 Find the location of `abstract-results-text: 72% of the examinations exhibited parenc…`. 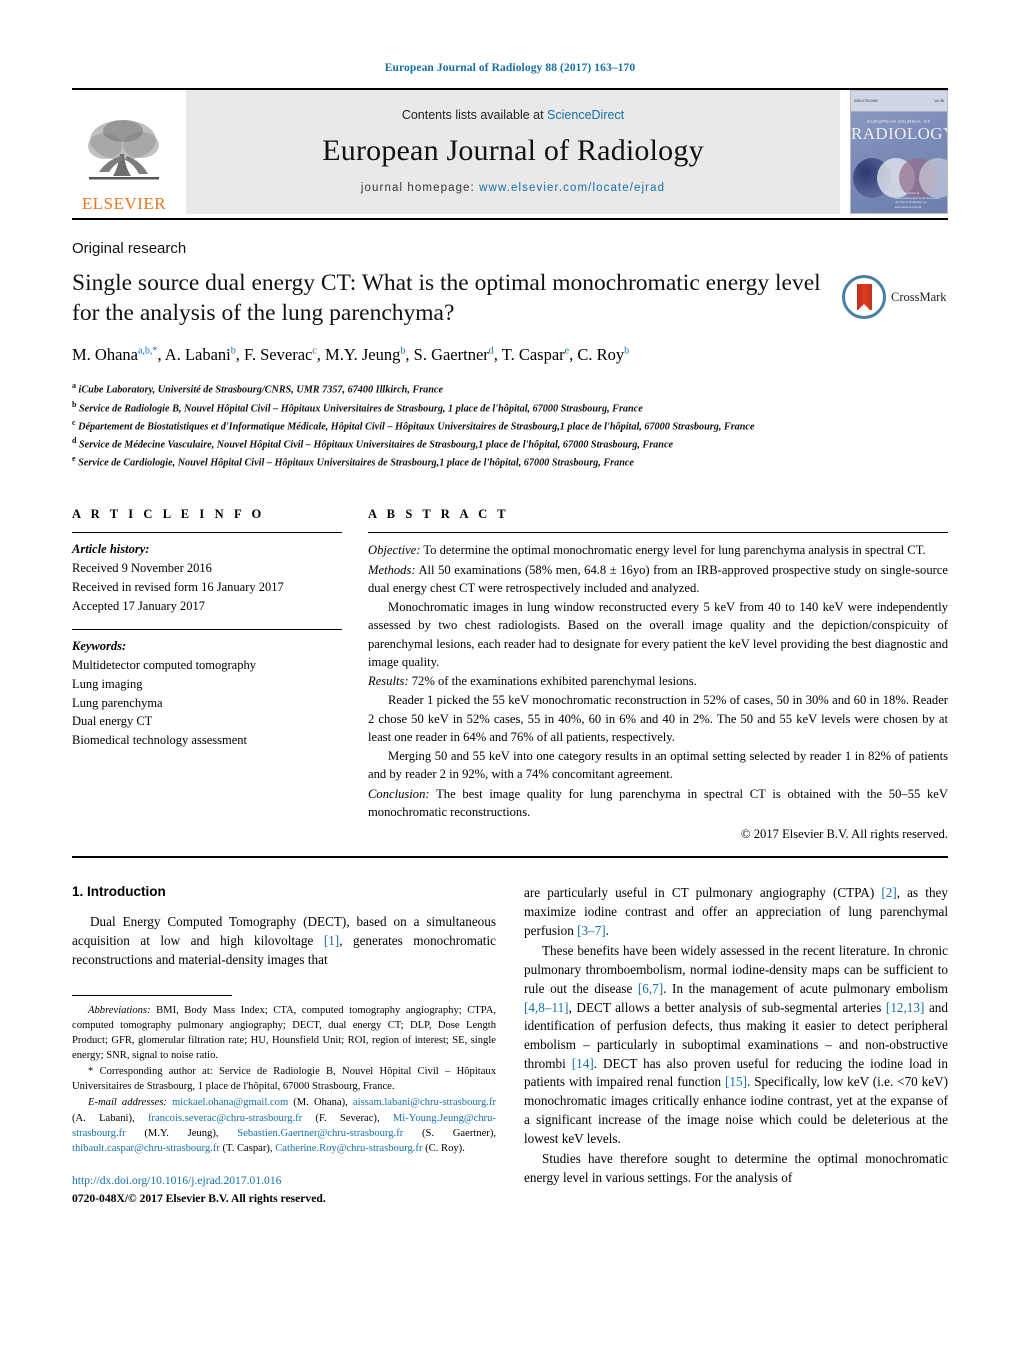

abstract-results-text: 72% of the examinations exhibited parenc… is located at coordinates (552, 681).